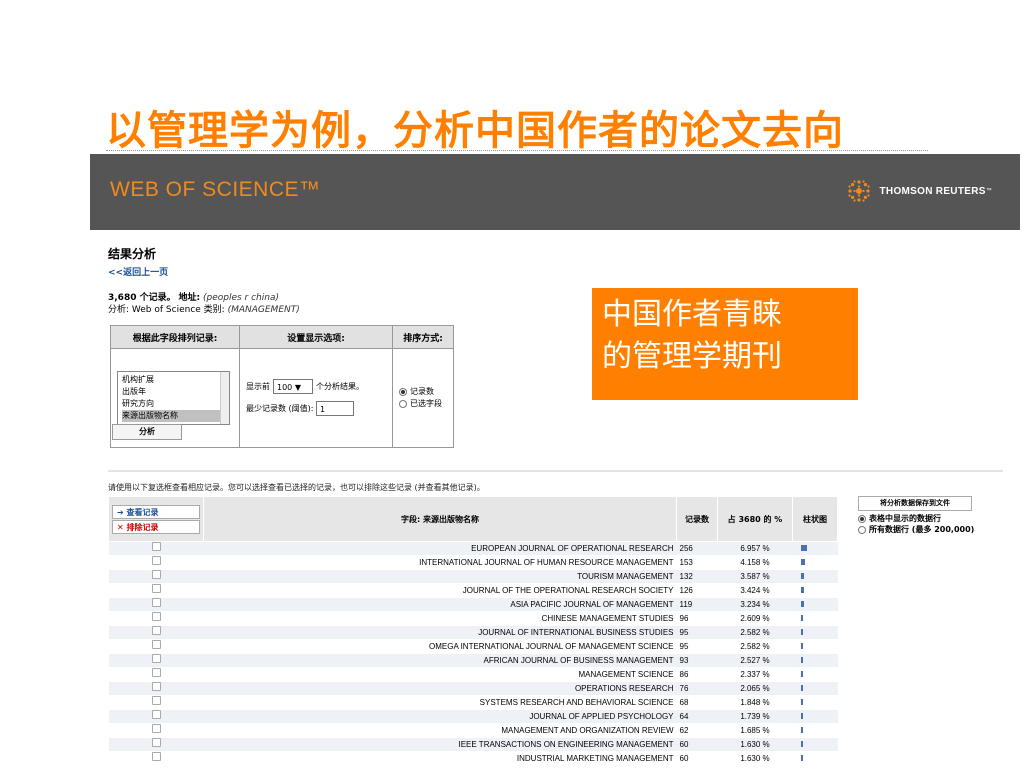 Image resolution: width=1024 pixels, height=768 pixels. What do you see at coordinates (473, 674) in the screenshot?
I see `table-row: MANAGEMENT SCIENCE 86 2.337 %` at bounding box center [473, 674].